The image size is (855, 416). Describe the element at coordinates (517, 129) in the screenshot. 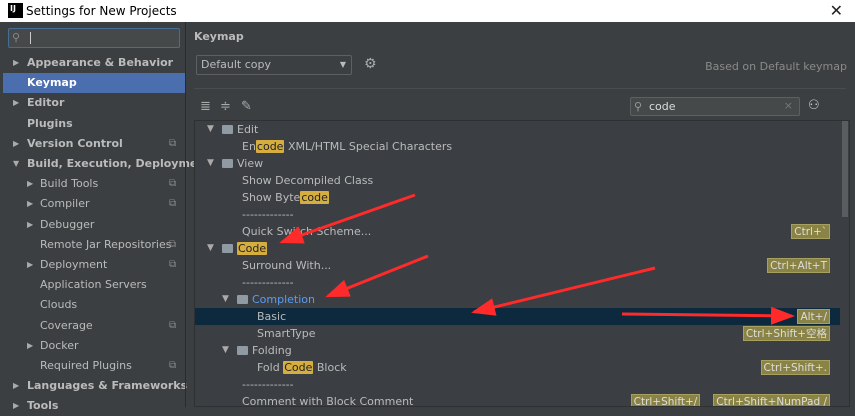

I see `tree-row: ▼ Edit` at that location.